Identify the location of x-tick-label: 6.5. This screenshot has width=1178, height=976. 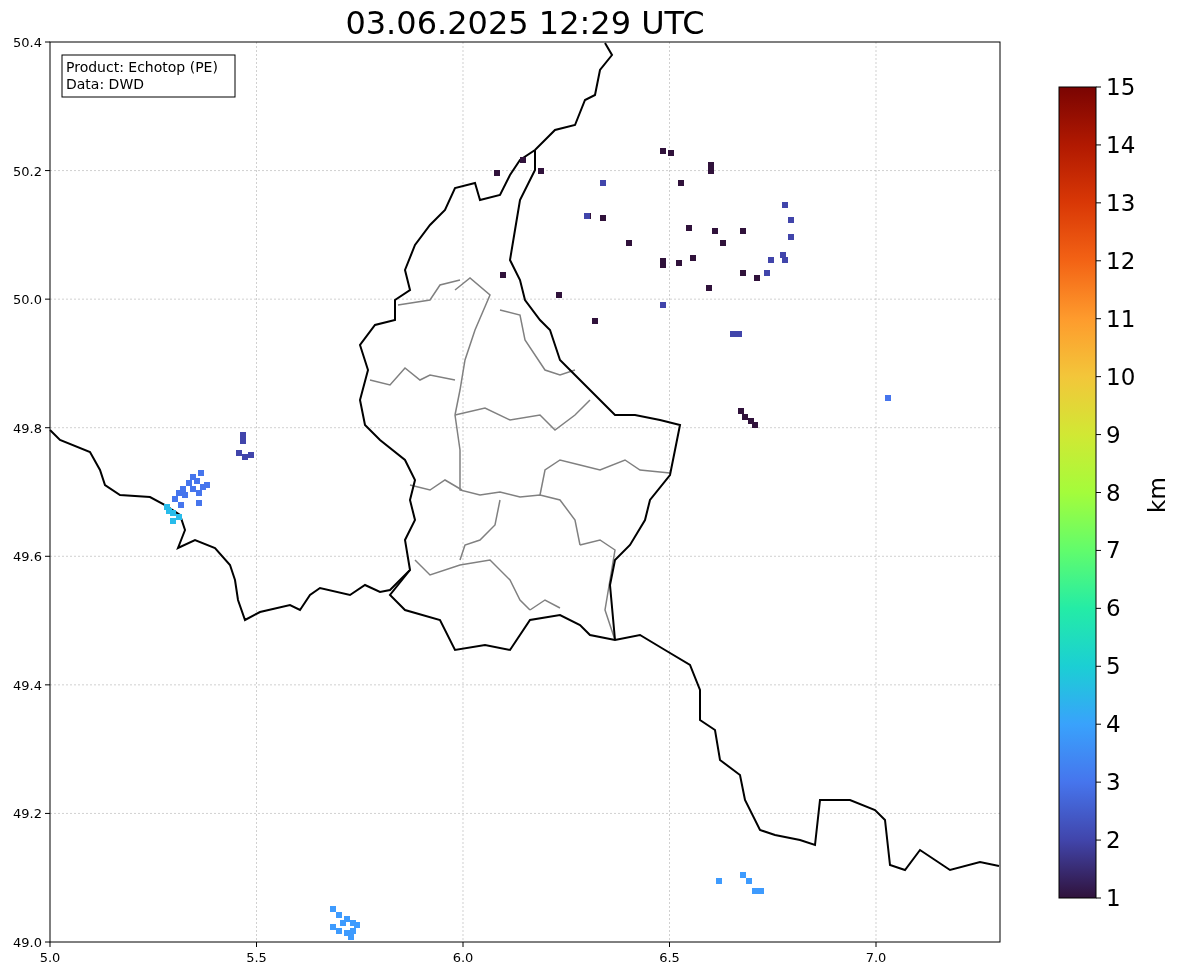
(669, 957).